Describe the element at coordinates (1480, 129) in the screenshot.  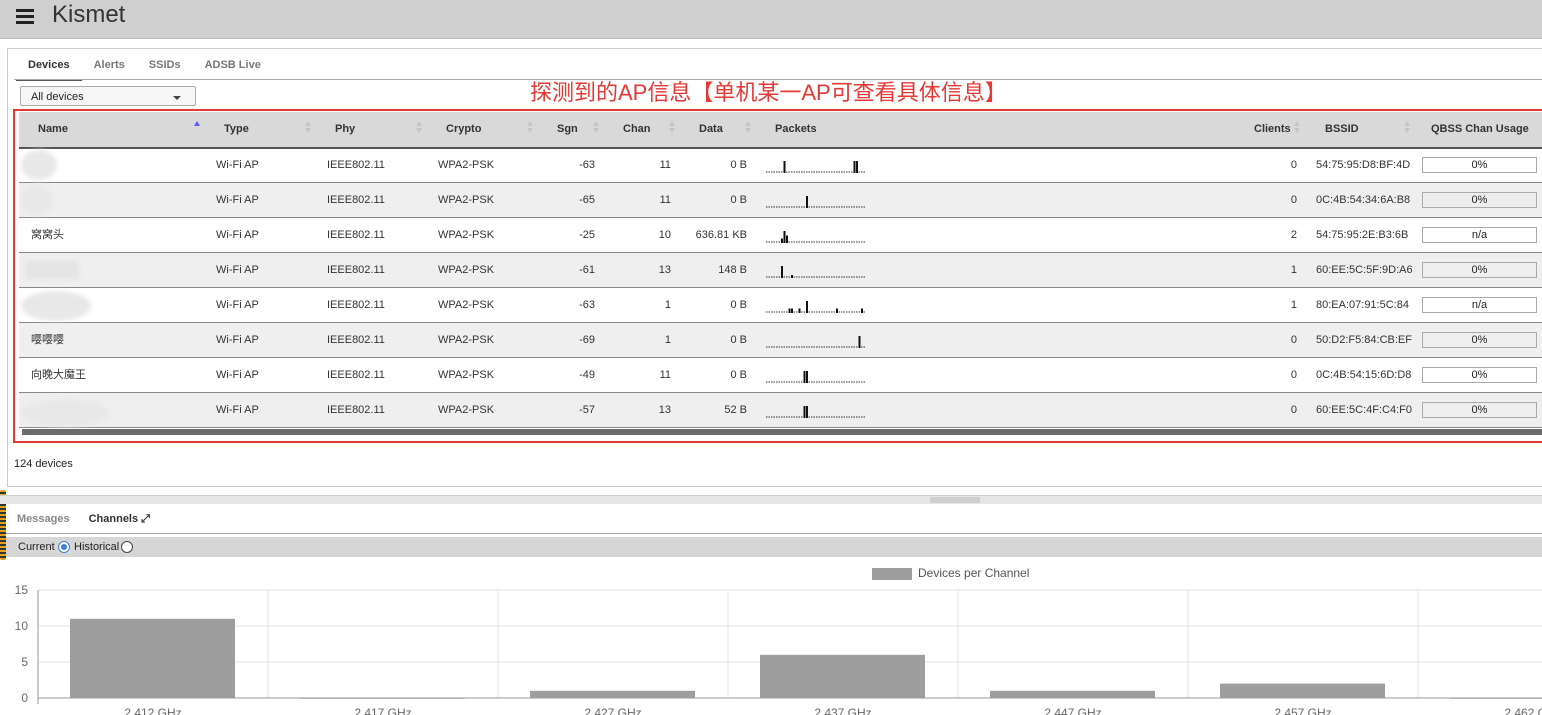
I see `column-header-qbss-chan-usage: QBSS Chan Usage` at that location.